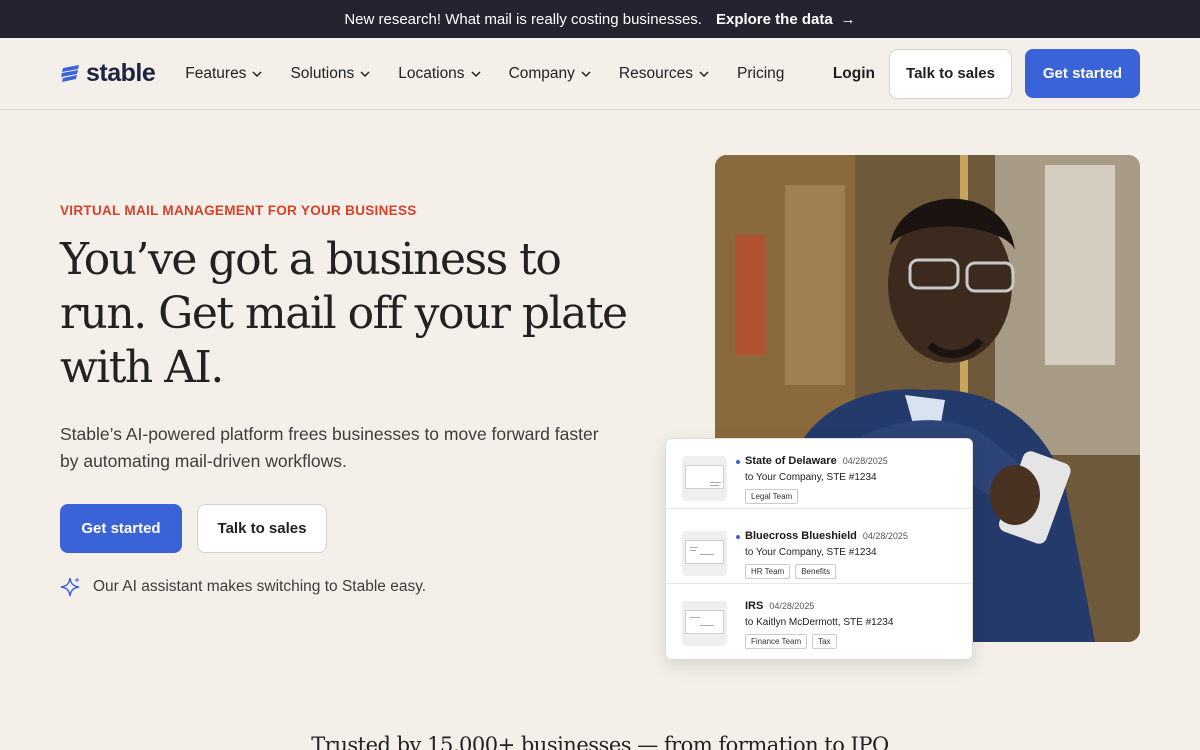 This screenshot has height=750, width=1200. I want to click on nav-item-solutions: Solutions, so click(330, 74).